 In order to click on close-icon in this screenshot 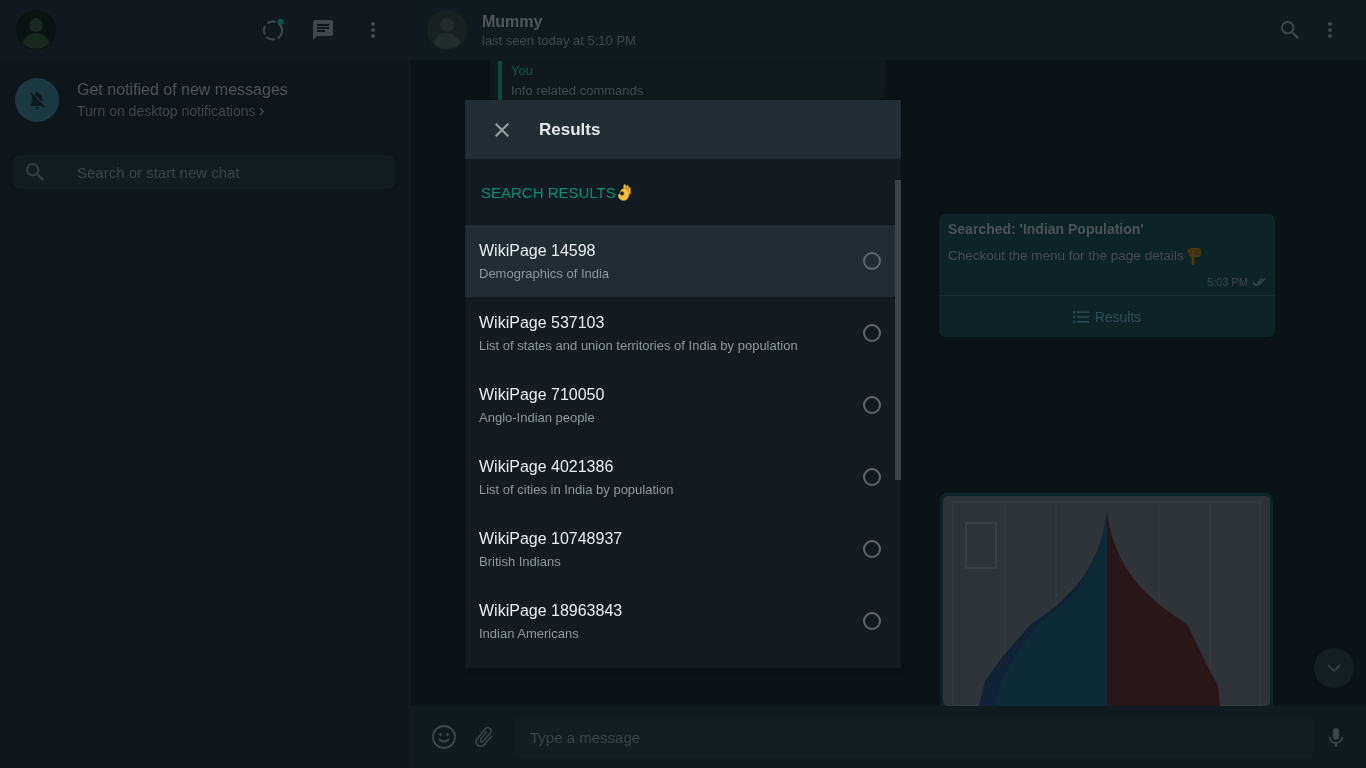, I will do `click(502, 129)`.